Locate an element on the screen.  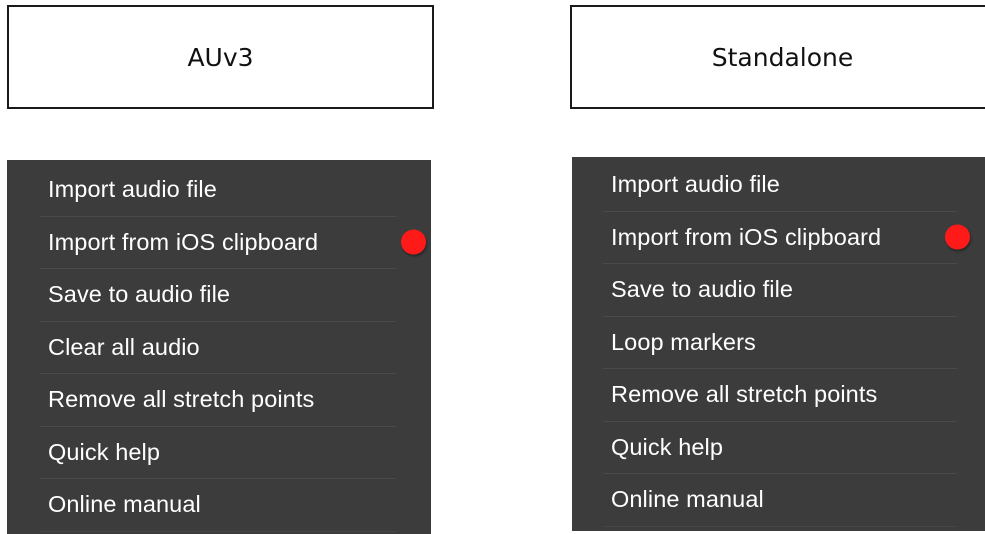
standalone-menu-item-import-audio-file: Import audio file is located at coordinates (780, 185).